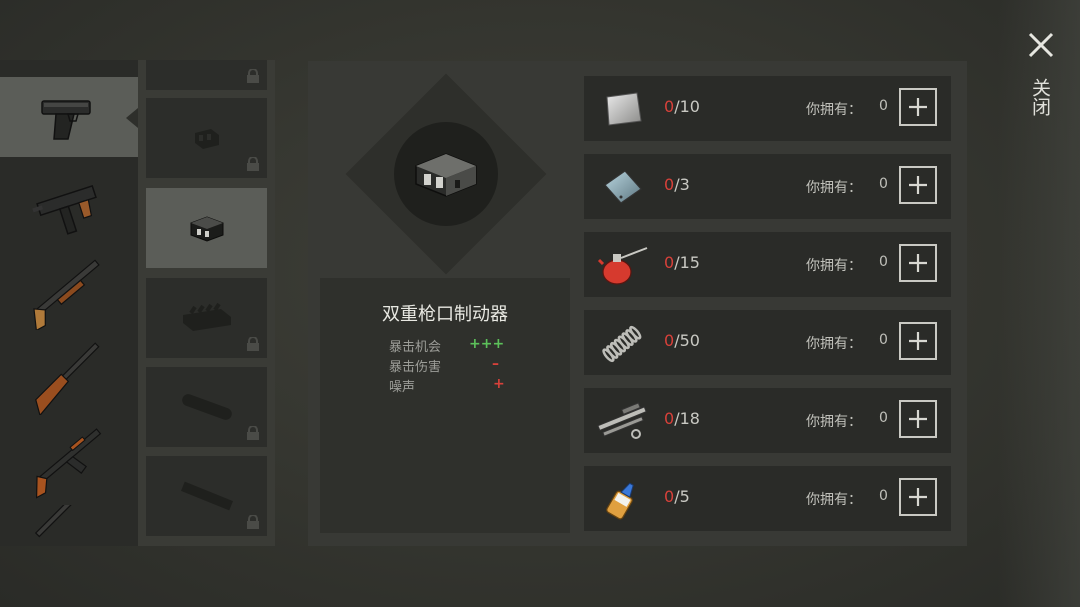  What do you see at coordinates (1041, 97) in the screenshot?
I see `close-label: 关闭` at bounding box center [1041, 97].